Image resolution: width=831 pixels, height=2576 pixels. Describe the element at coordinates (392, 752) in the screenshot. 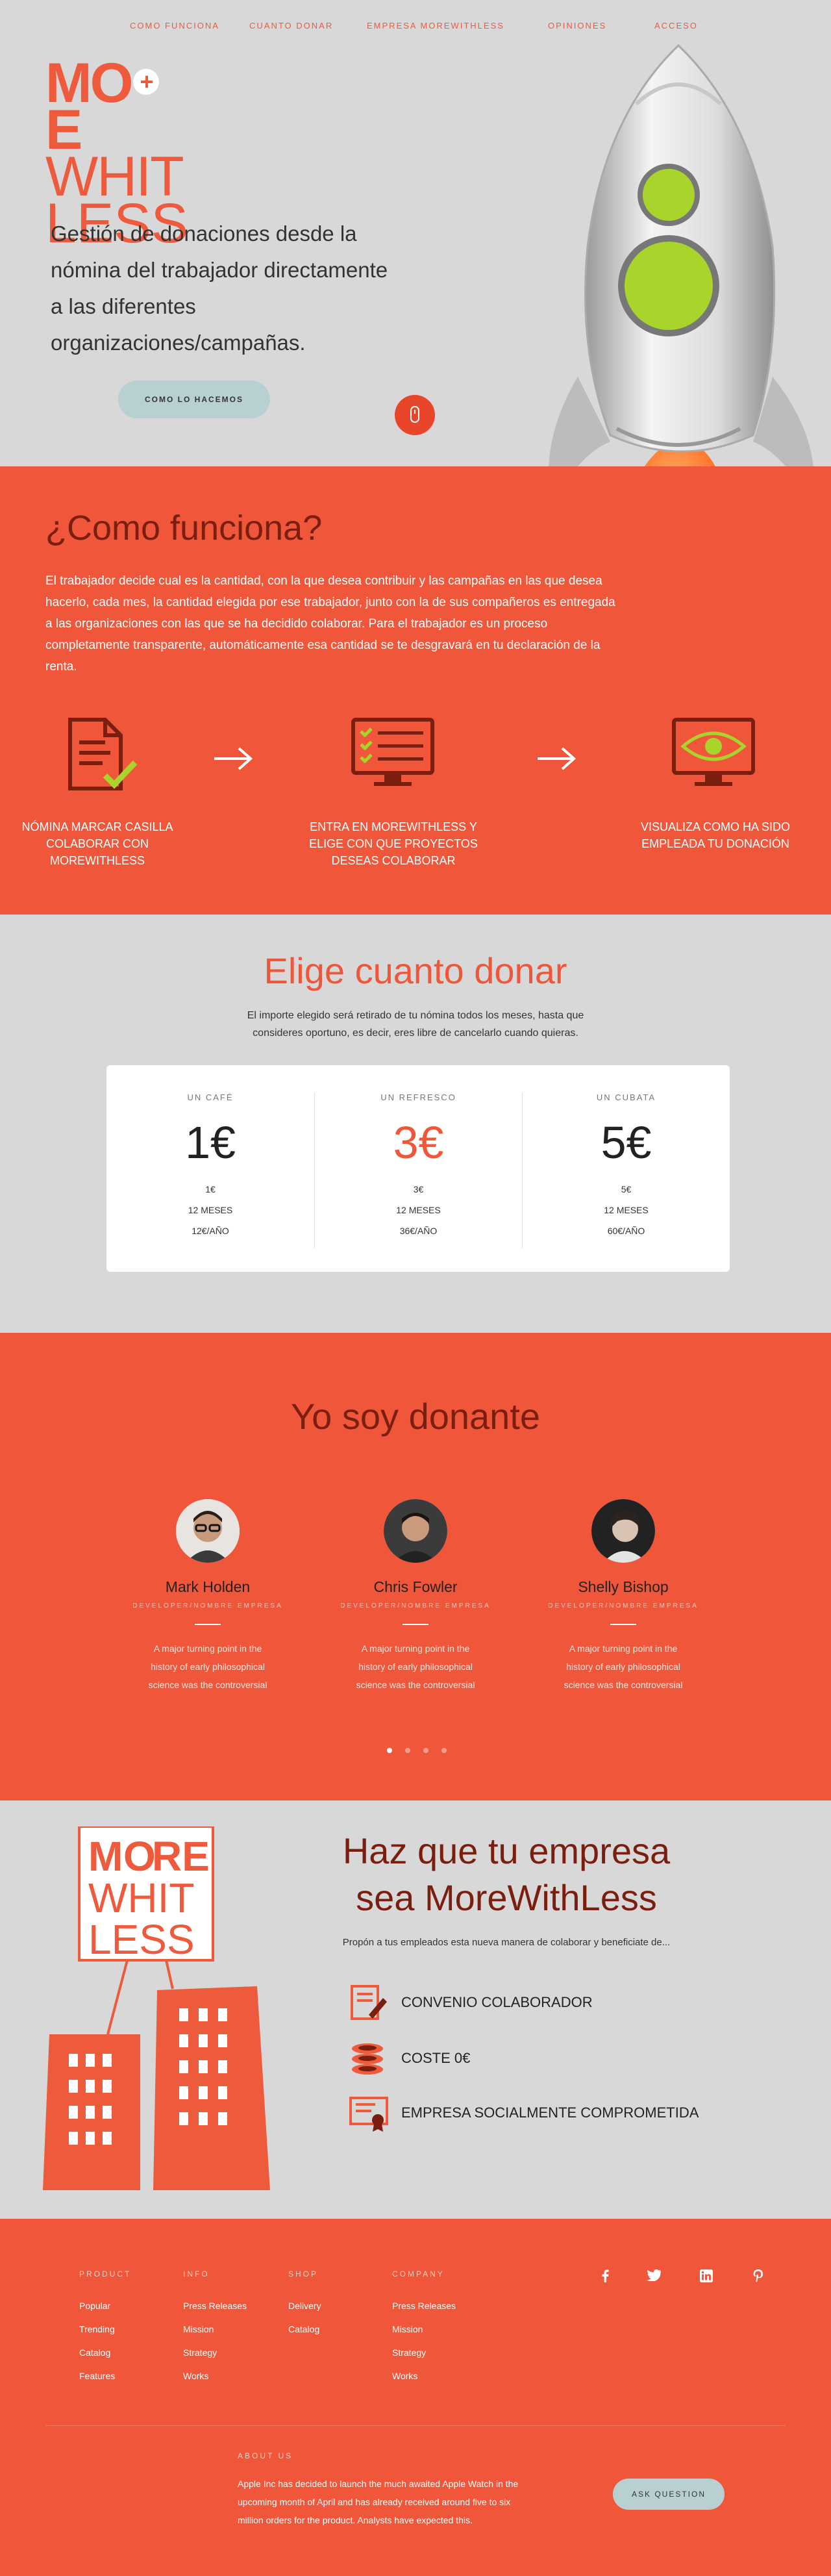

I see `monitor-checklist-icon` at that location.